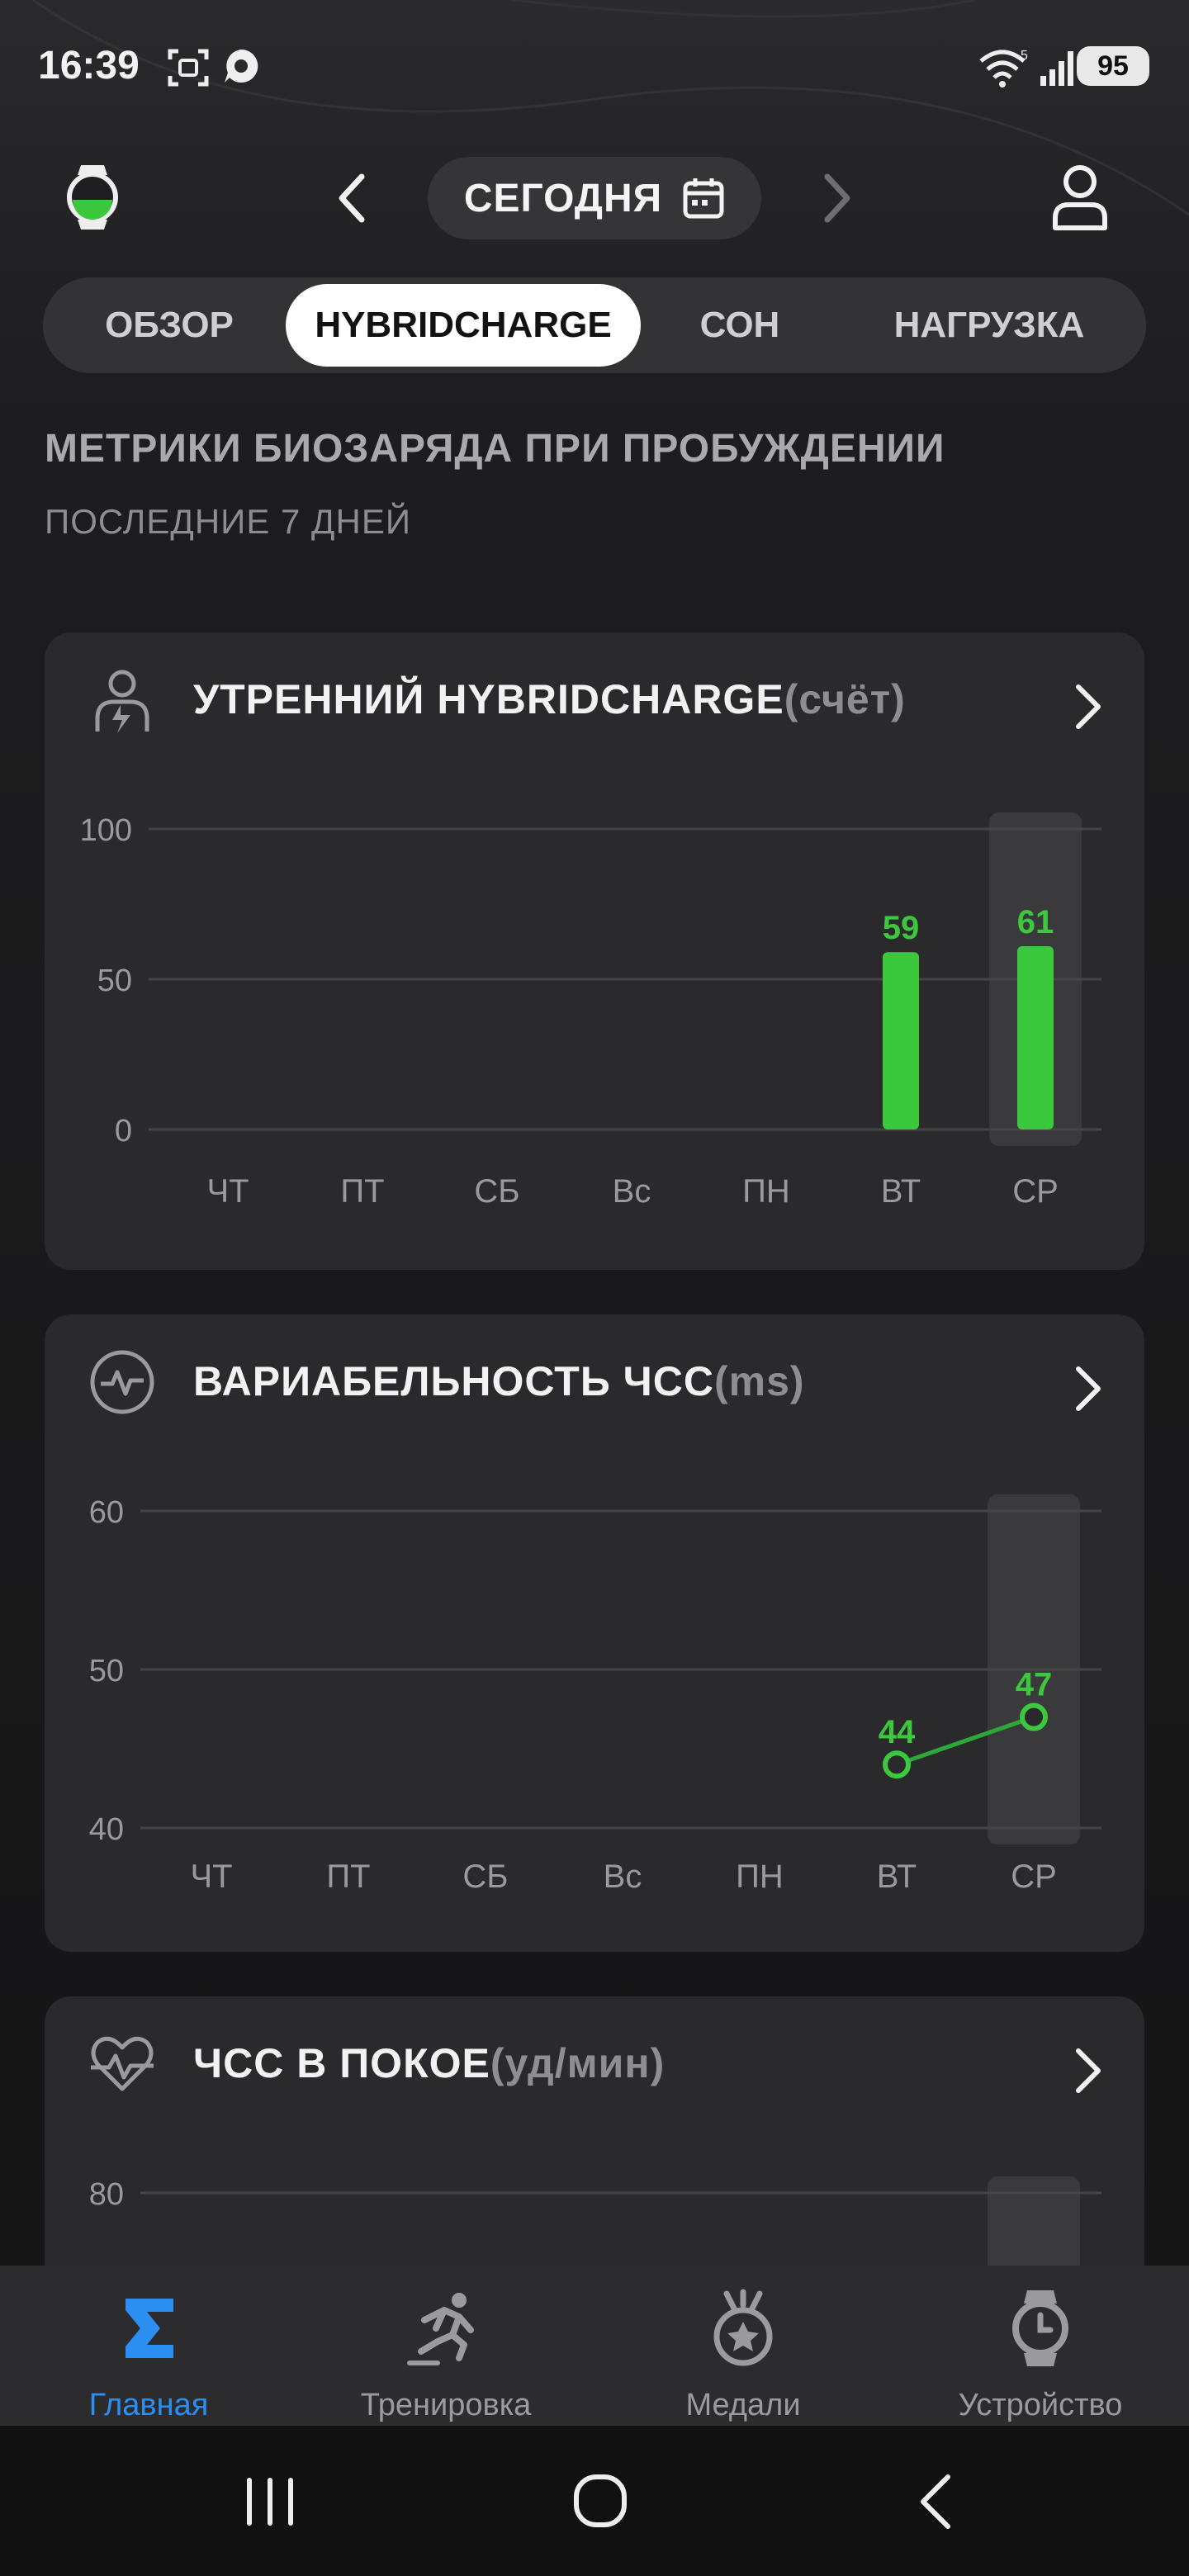  What do you see at coordinates (106, 2194) in the screenshot?
I see `y-tick-label: 80` at bounding box center [106, 2194].